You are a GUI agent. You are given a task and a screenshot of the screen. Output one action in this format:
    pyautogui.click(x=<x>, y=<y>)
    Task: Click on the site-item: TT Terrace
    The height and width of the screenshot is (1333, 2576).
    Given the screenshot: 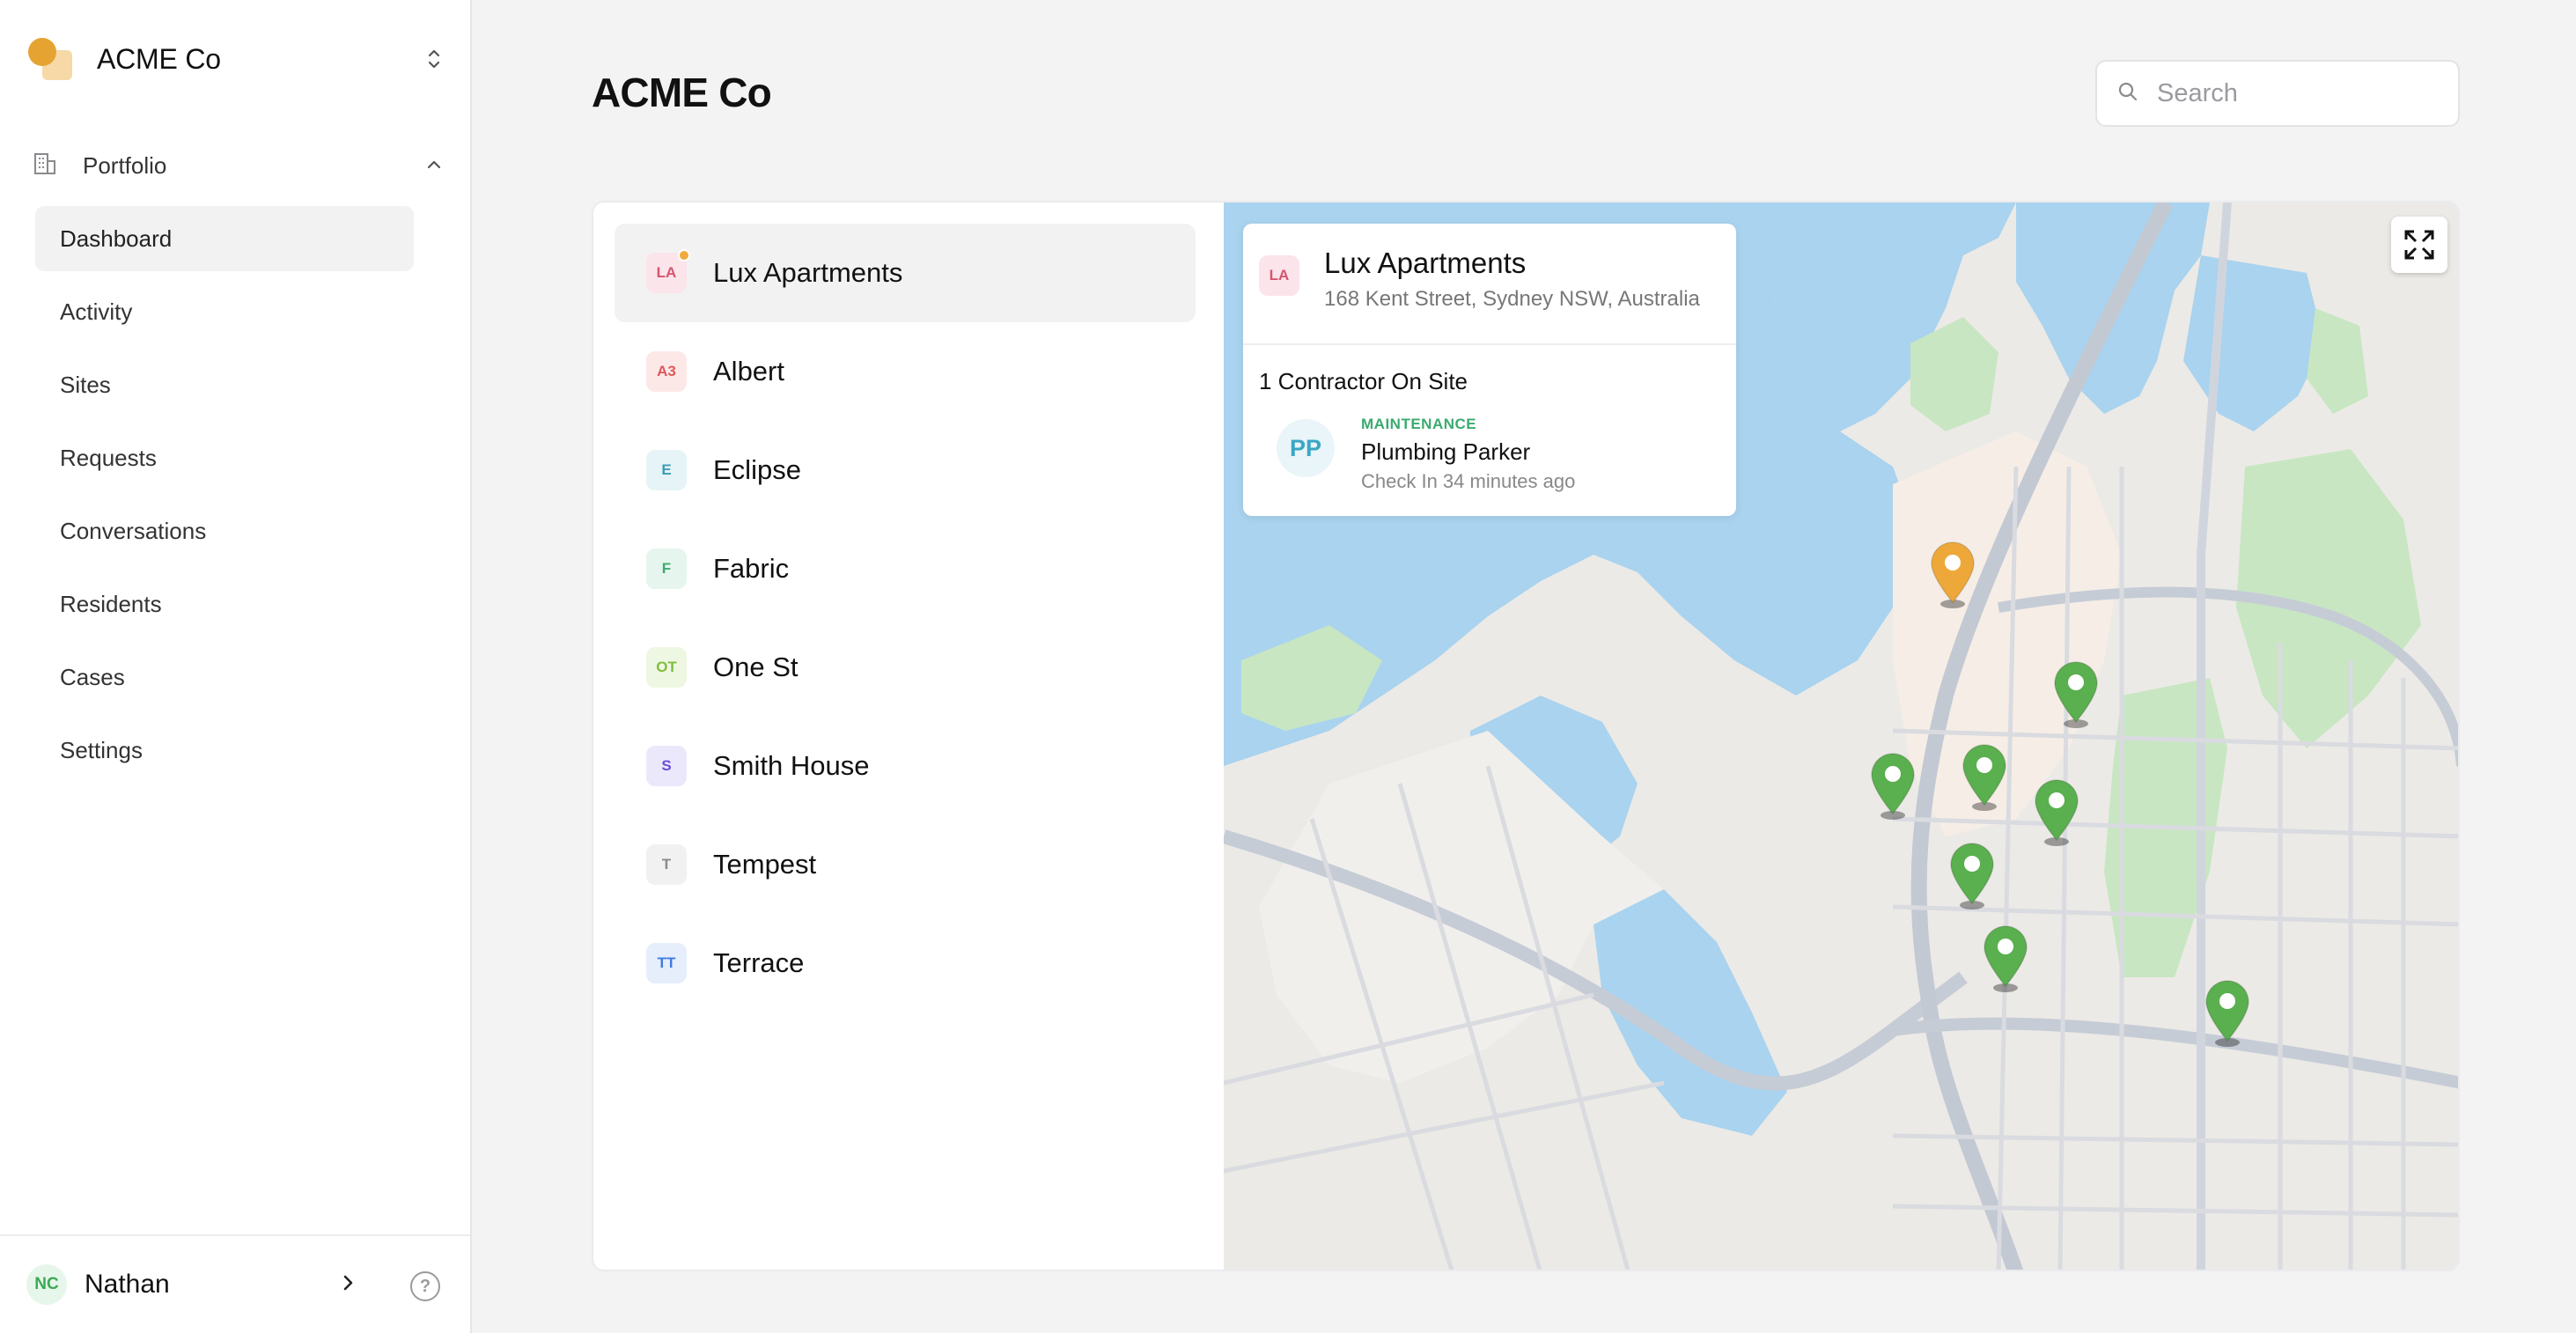 What is the action you would take?
    pyautogui.click(x=905, y=963)
    